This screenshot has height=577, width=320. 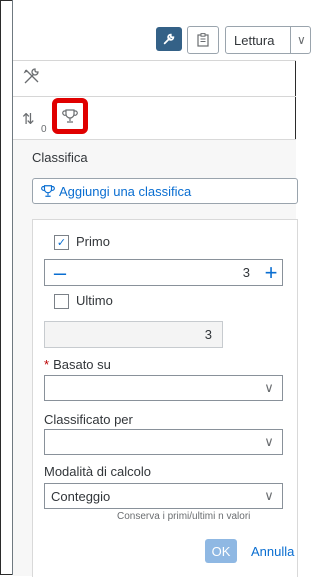 I want to click on toolbar: Lettura ∨, so click(x=162, y=30).